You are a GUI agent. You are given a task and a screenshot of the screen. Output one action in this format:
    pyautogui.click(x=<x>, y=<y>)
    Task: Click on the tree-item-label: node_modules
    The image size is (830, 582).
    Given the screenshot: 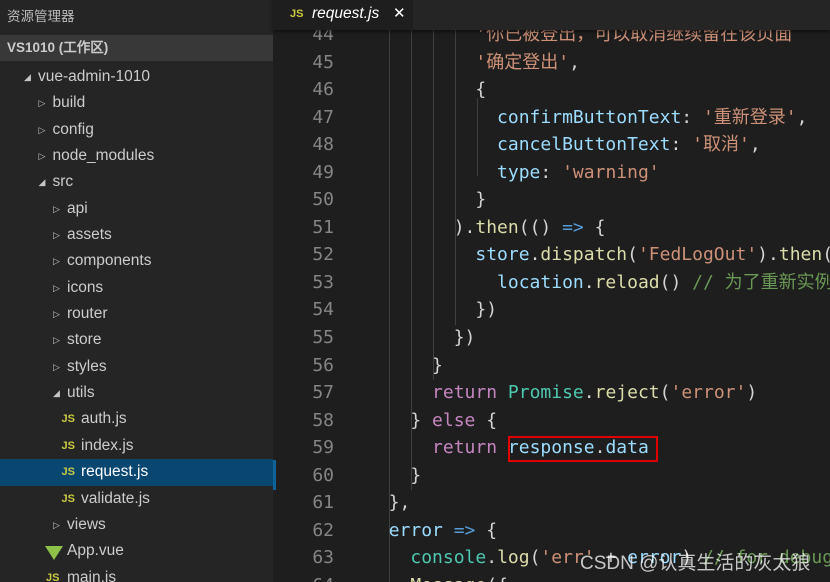 What is the action you would take?
    pyautogui.click(x=103, y=156)
    